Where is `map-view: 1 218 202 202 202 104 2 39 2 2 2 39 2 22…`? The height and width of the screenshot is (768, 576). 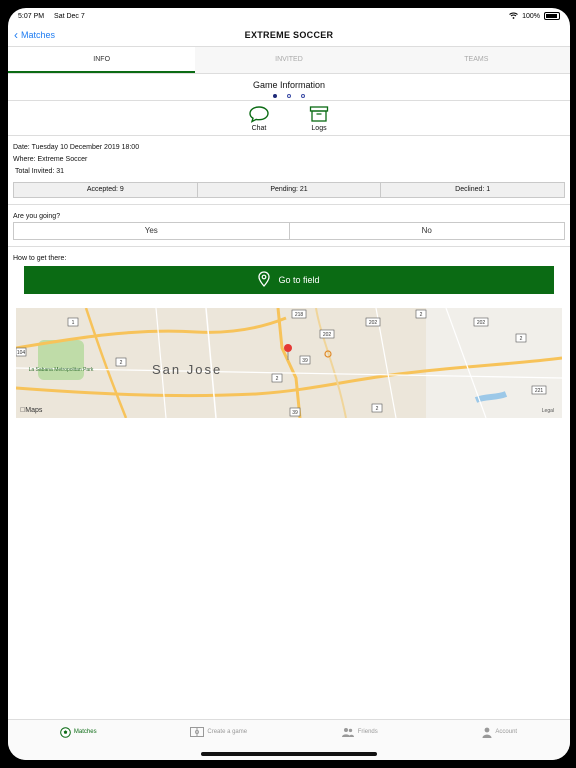 map-view: 1 218 202 202 202 104 2 39 2 2 2 39 2 22… is located at coordinates (289, 363).